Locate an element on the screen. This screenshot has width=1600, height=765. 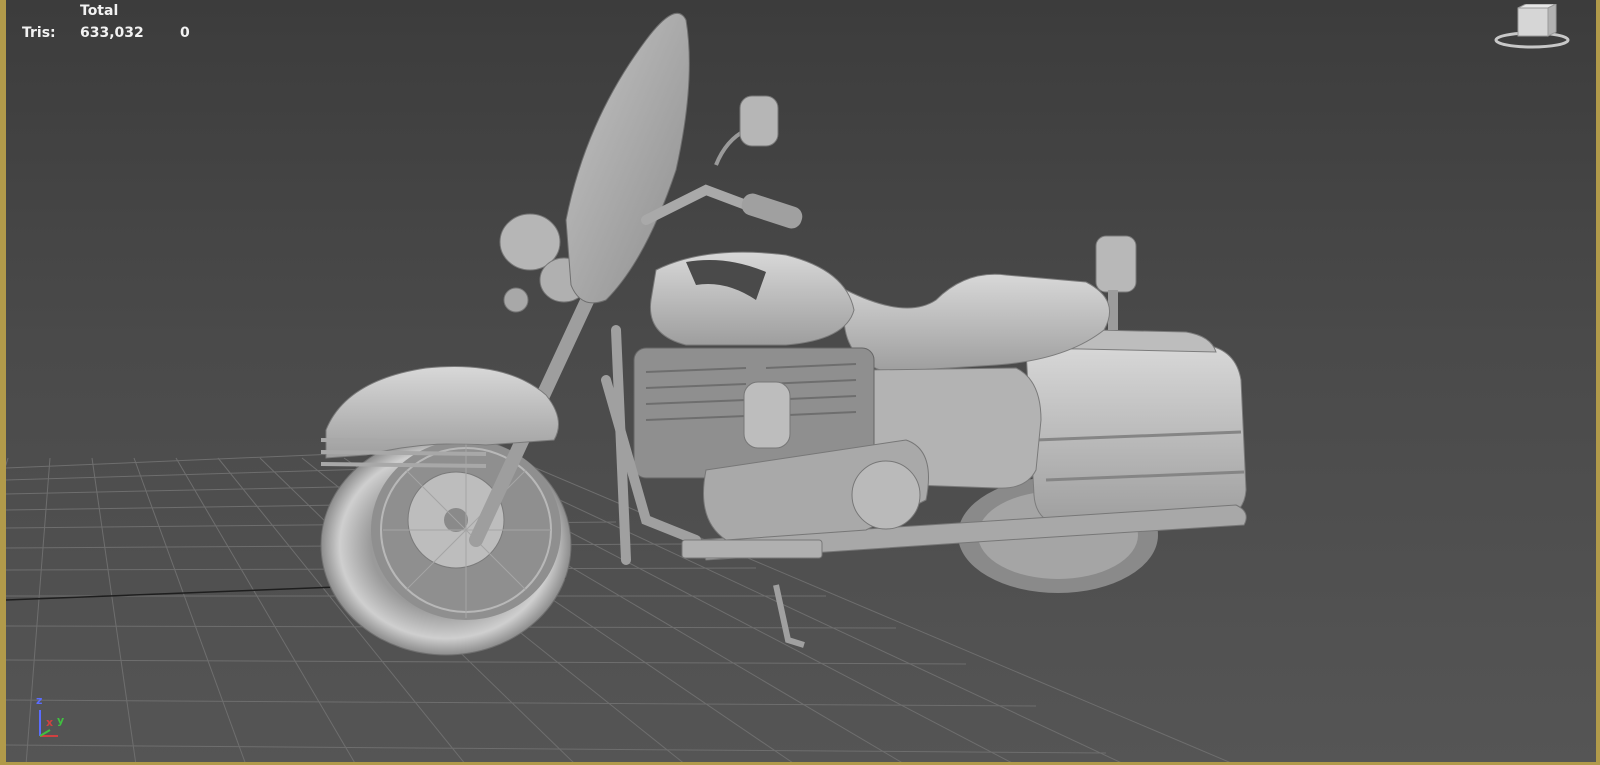
fuel-tank is located at coordinates (752, 298).